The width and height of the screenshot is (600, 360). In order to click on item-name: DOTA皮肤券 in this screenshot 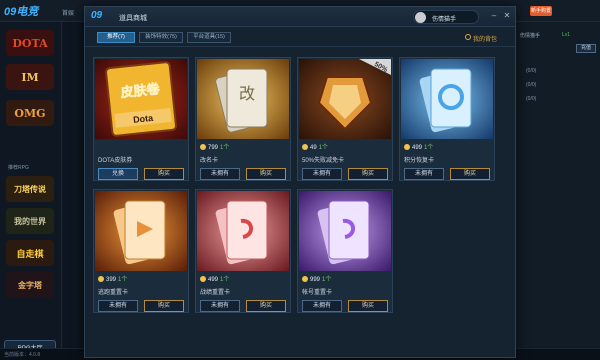, I will do `click(115, 161)`.